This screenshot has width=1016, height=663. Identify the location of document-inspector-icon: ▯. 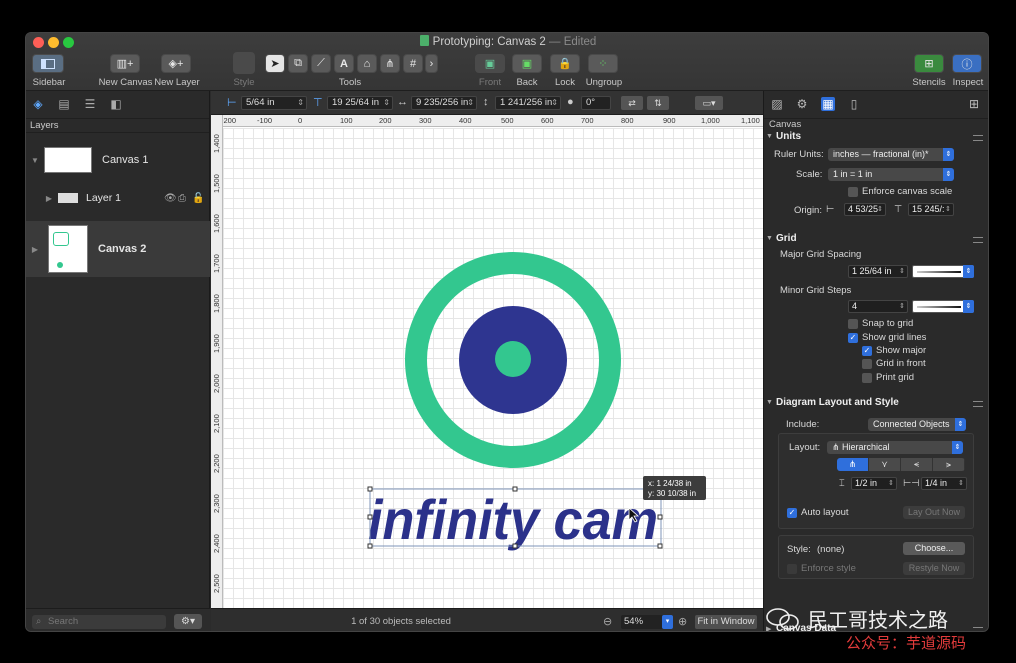
(854, 104).